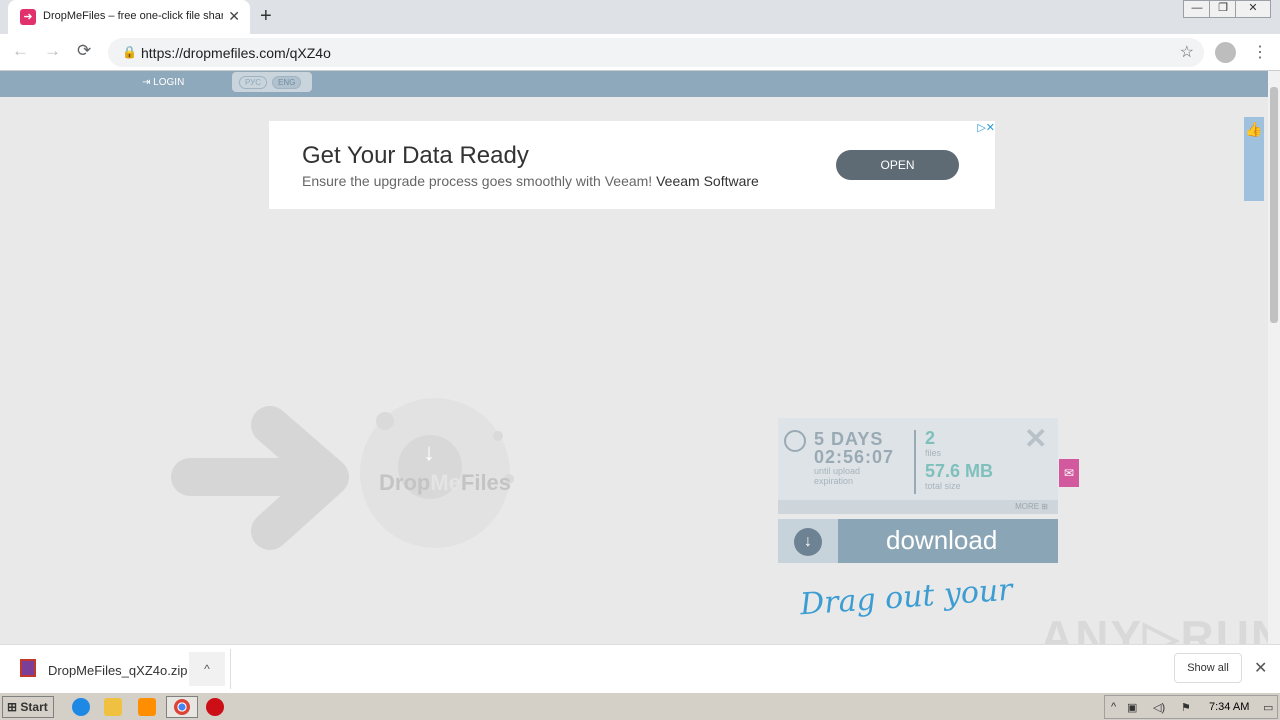 This screenshot has width=1280, height=720. I want to click on dropmefiles-favicon-icon: ➜, so click(28, 17).